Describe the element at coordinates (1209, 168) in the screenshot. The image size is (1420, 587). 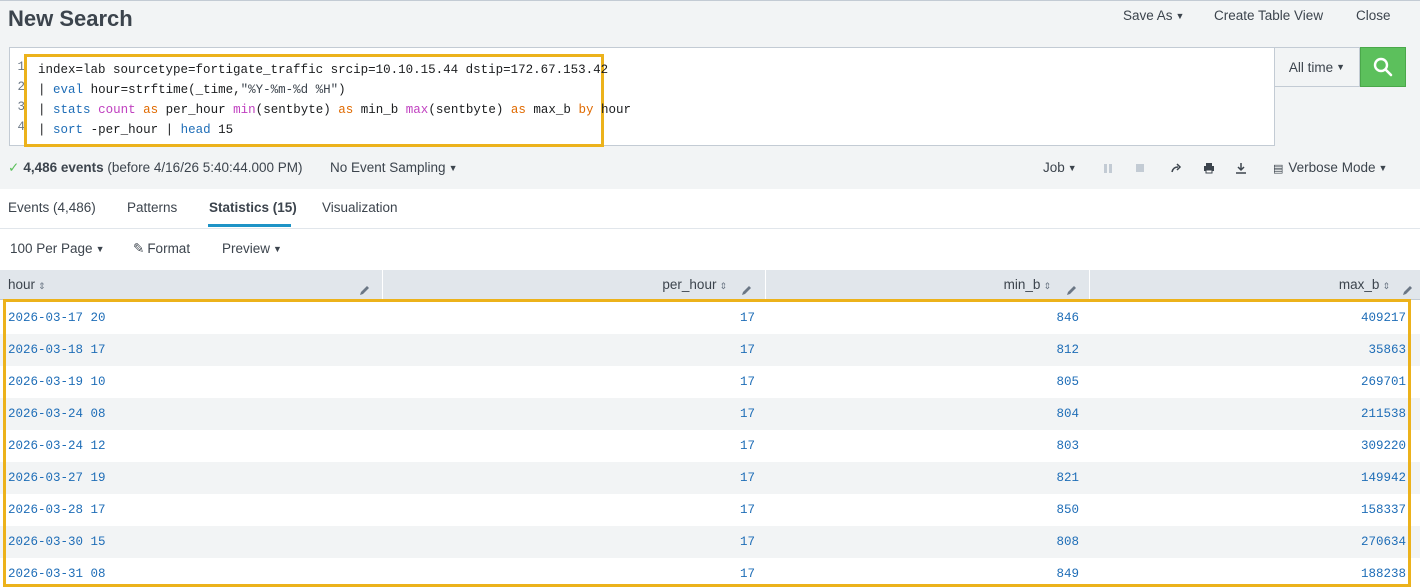
I see `print-button` at that location.